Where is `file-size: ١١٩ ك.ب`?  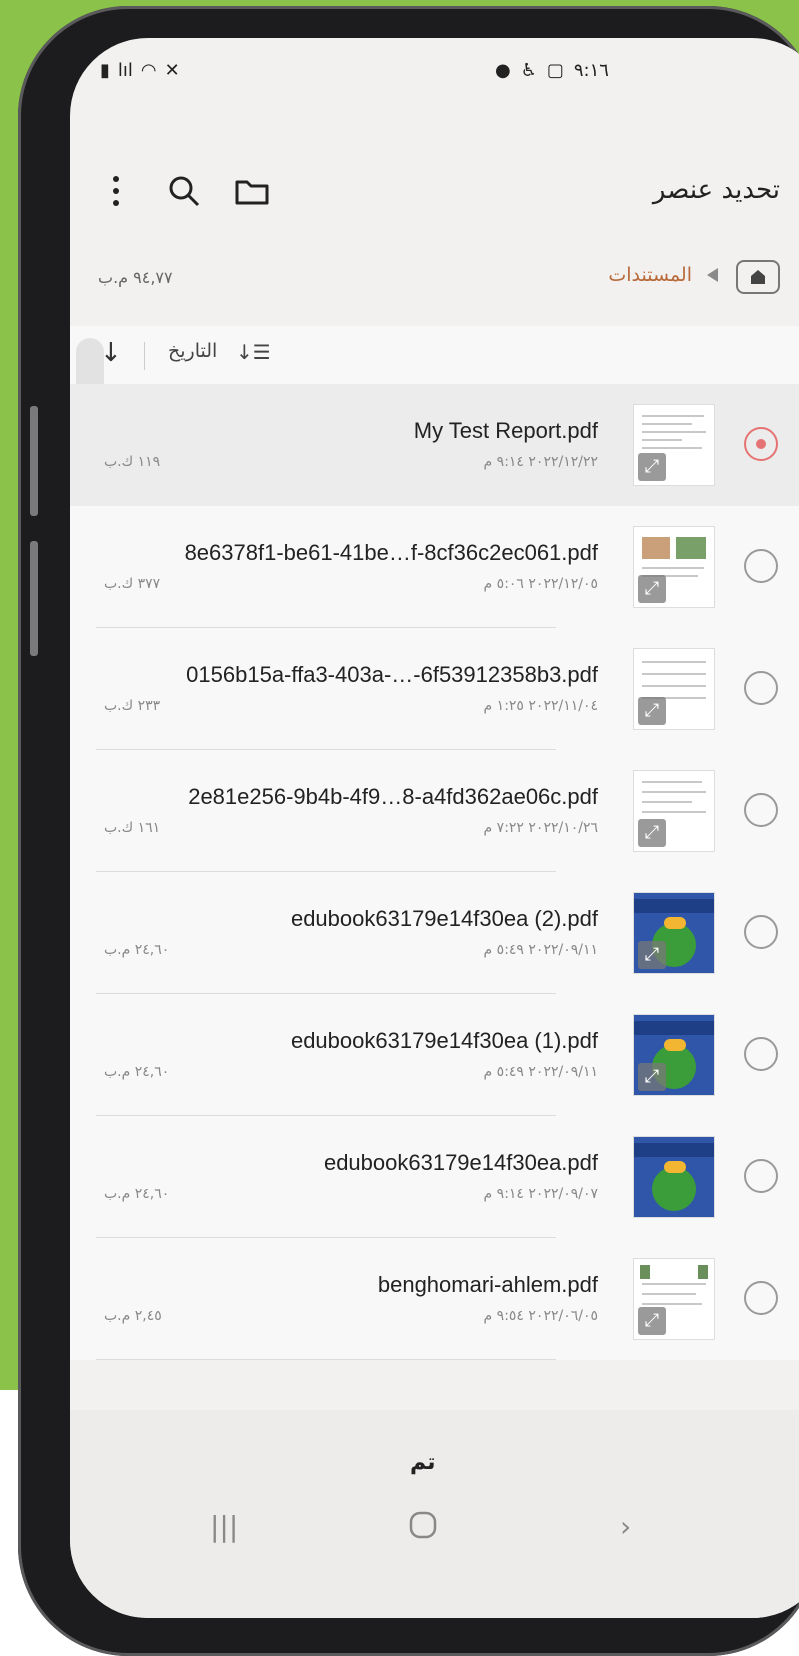
file-size: ١١٩ ك.ب is located at coordinates (132, 462).